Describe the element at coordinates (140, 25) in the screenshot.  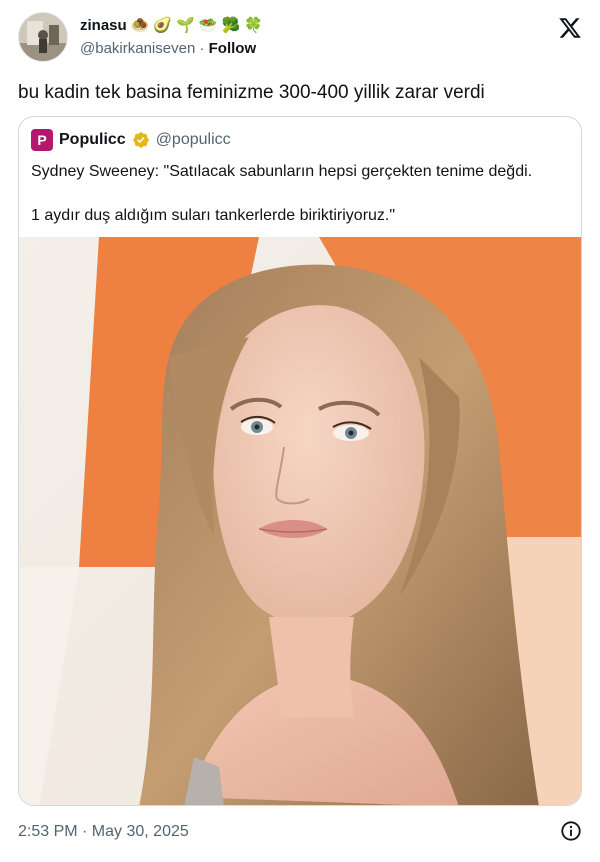
I see `display-name-emoji: 🧆` at that location.